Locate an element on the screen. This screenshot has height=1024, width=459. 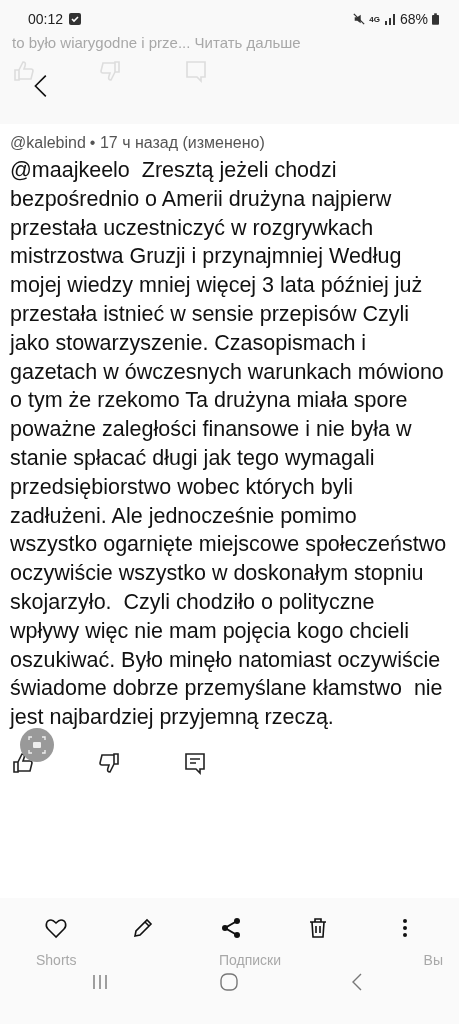
mute-icon is located at coordinates (359, 19).